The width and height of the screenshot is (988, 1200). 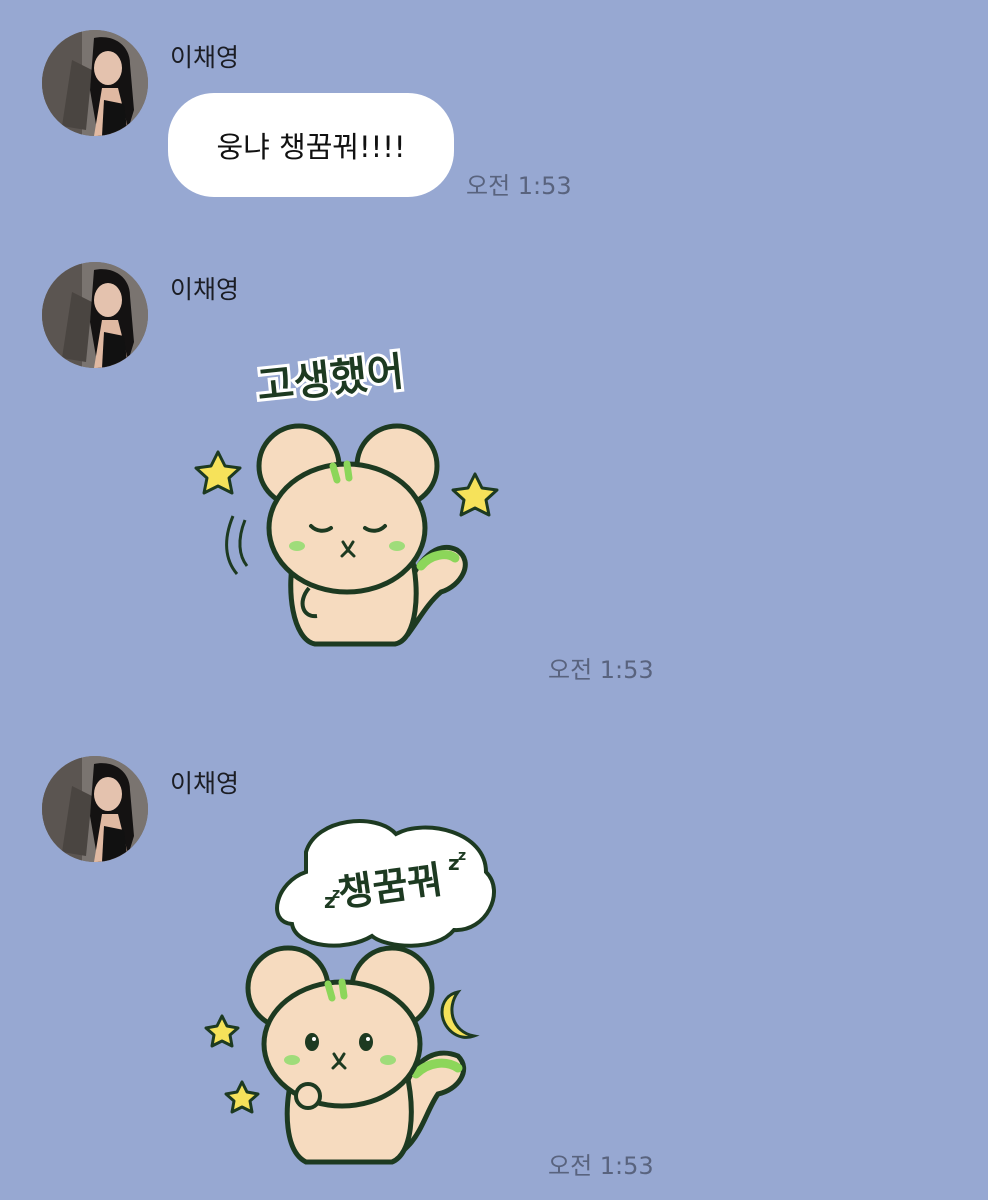 I want to click on sticker-caption: 고생했어, so click(x=330, y=379).